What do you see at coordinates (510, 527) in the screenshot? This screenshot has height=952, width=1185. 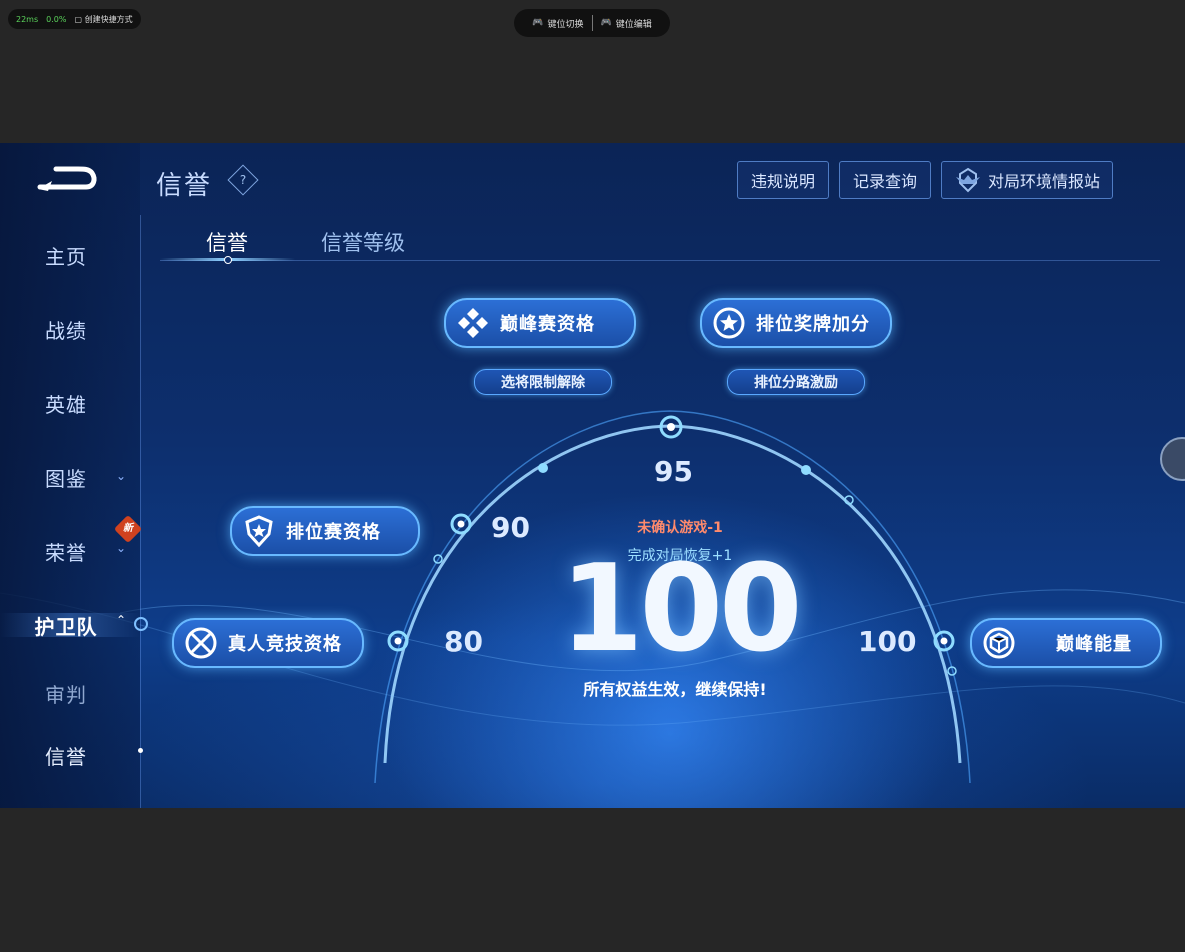 I see `tick-90: 90` at bounding box center [510, 527].